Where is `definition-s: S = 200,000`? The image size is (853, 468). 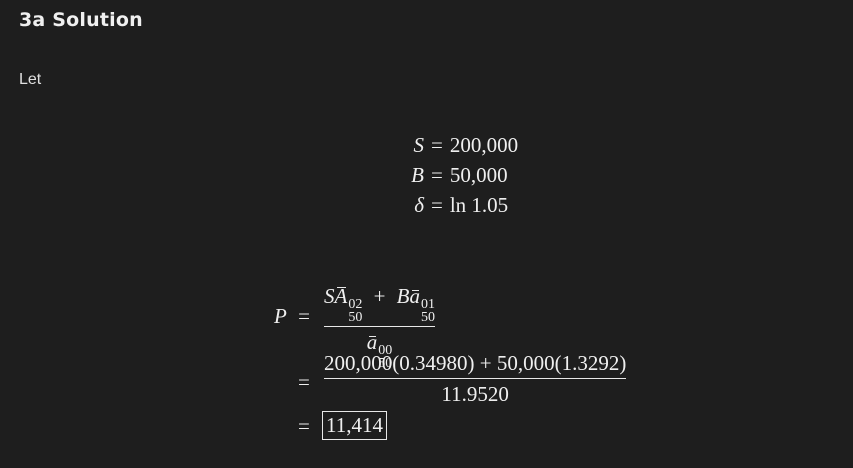
definition-s: S = 200,000 is located at coordinates (452, 145).